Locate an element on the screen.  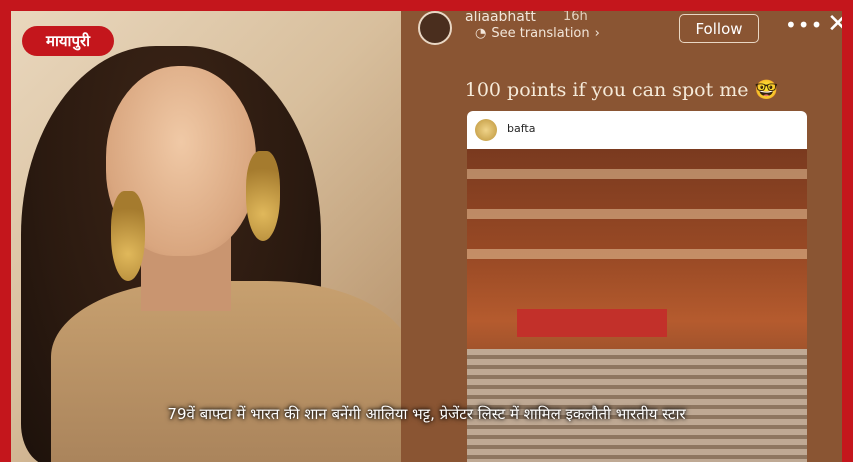
see-translation-link: ◔ See translation › is located at coordinates (537, 33).